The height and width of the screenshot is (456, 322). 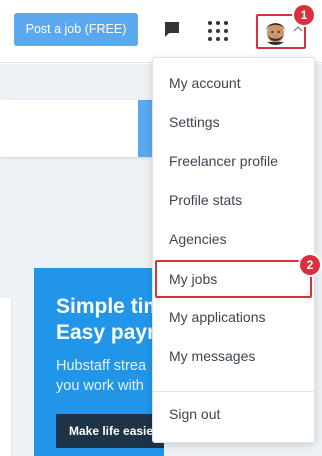 What do you see at coordinates (110, 319) in the screenshot?
I see `promo-title: Simple tim Easy paym` at bounding box center [110, 319].